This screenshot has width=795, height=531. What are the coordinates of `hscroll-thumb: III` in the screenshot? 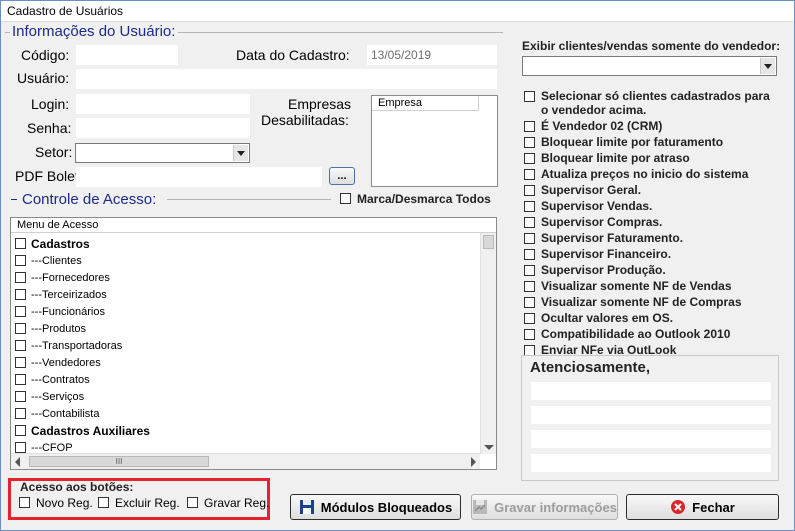 It's located at (119, 461).